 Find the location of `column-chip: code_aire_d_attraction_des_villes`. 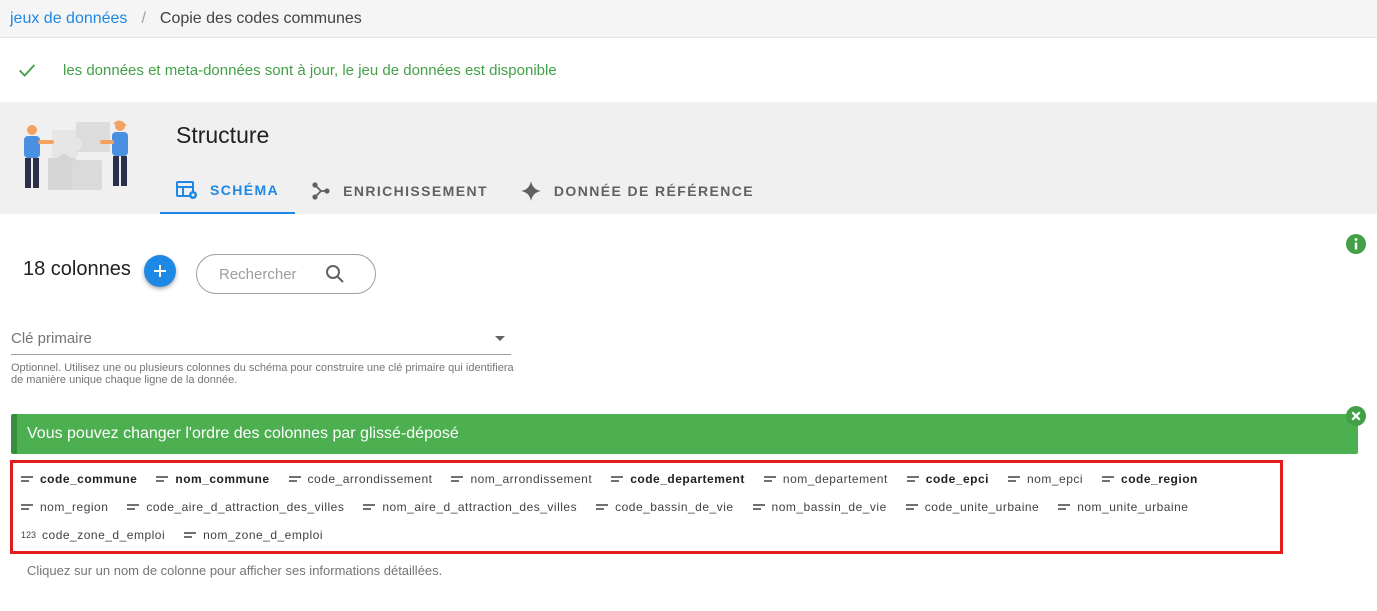

column-chip: code_aire_d_attraction_des_villes is located at coordinates (235, 507).